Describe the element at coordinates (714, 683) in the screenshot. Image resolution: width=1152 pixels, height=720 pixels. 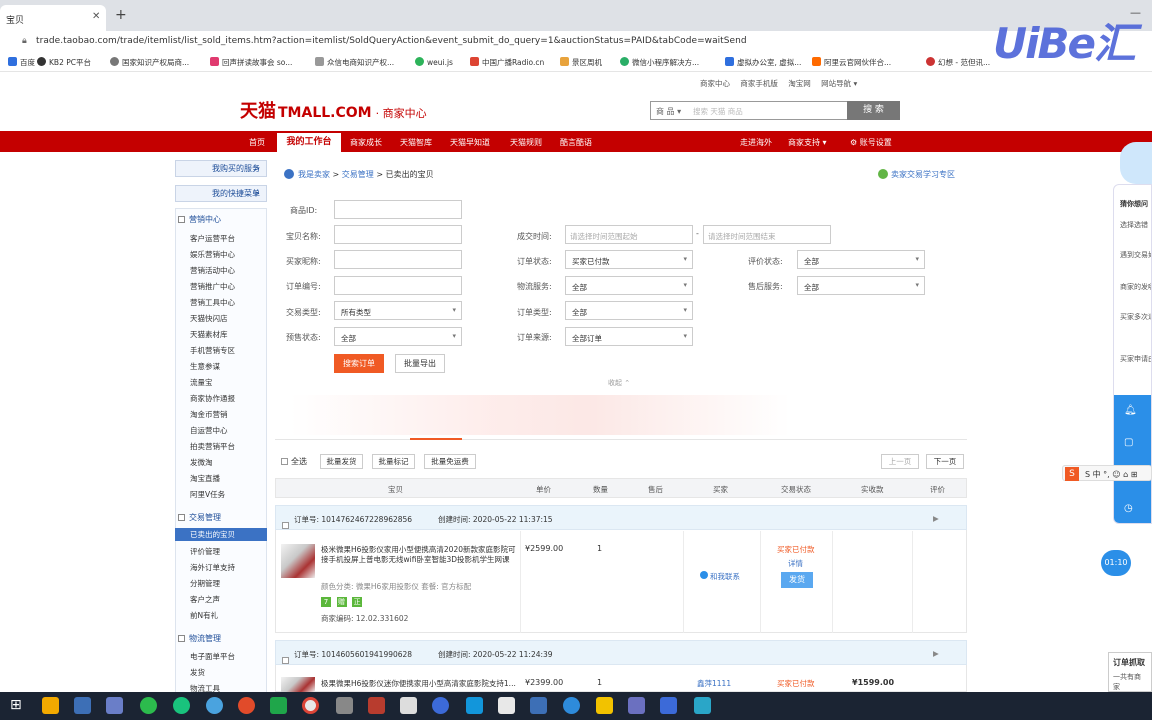
I see `buyer-name: 鑫萍1111` at that location.